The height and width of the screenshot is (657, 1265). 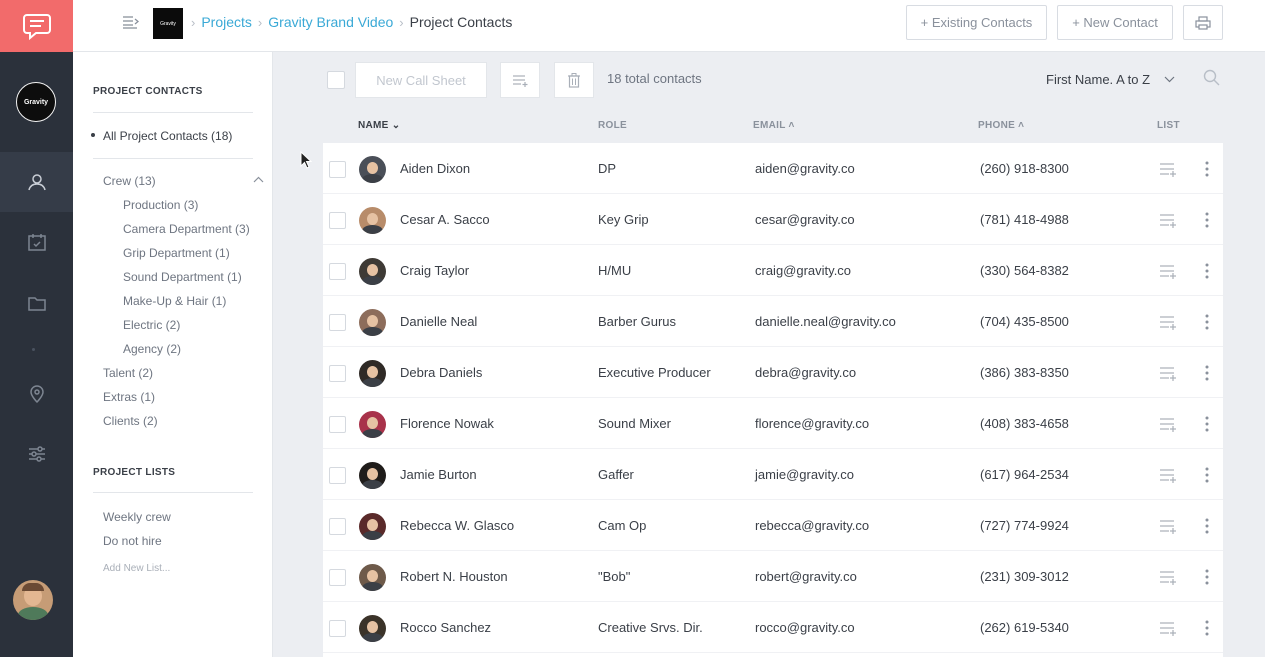 I want to click on filter-extras: Extras (1), so click(x=129, y=397).